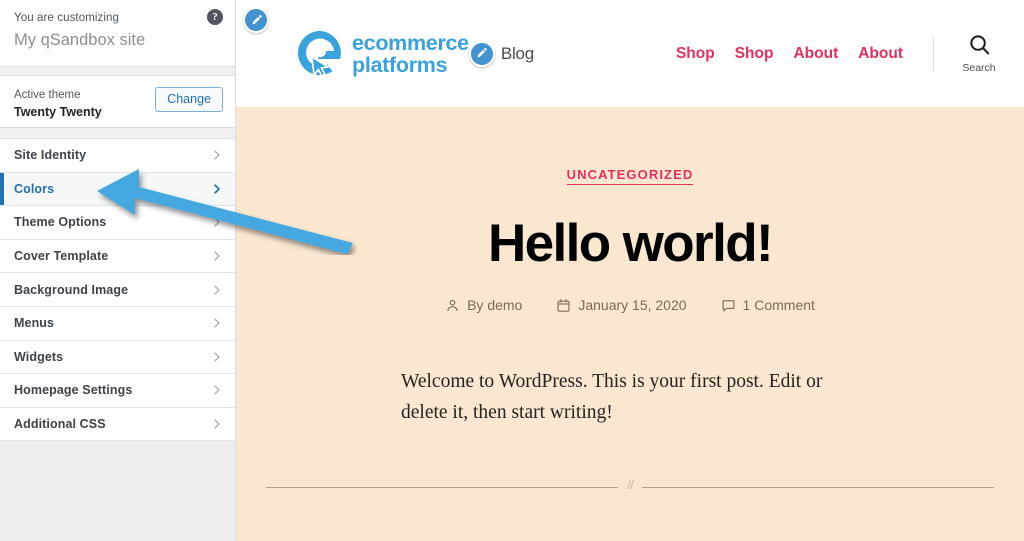 Image resolution: width=1024 pixels, height=541 pixels. I want to click on nav-divider, so click(933, 53).